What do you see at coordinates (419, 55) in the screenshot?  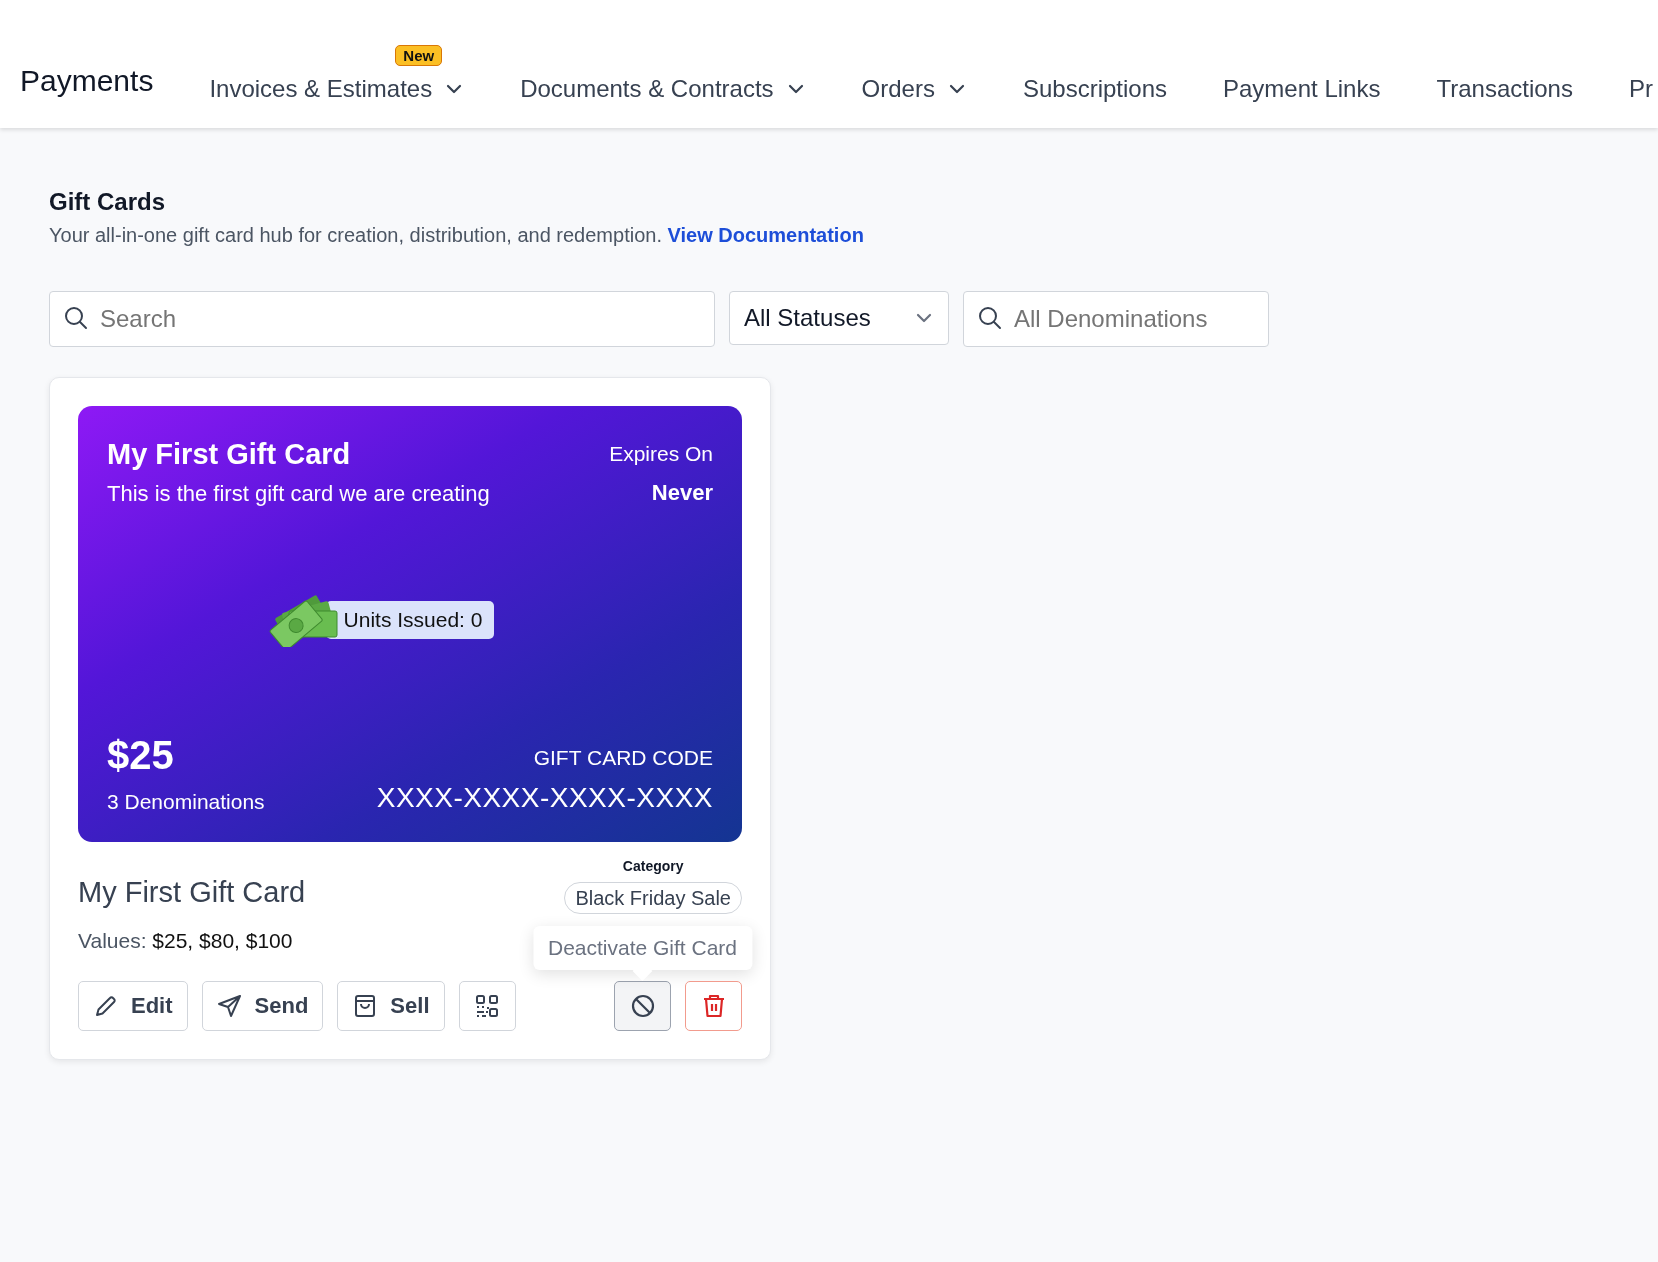 I see `new-badge: New` at bounding box center [419, 55].